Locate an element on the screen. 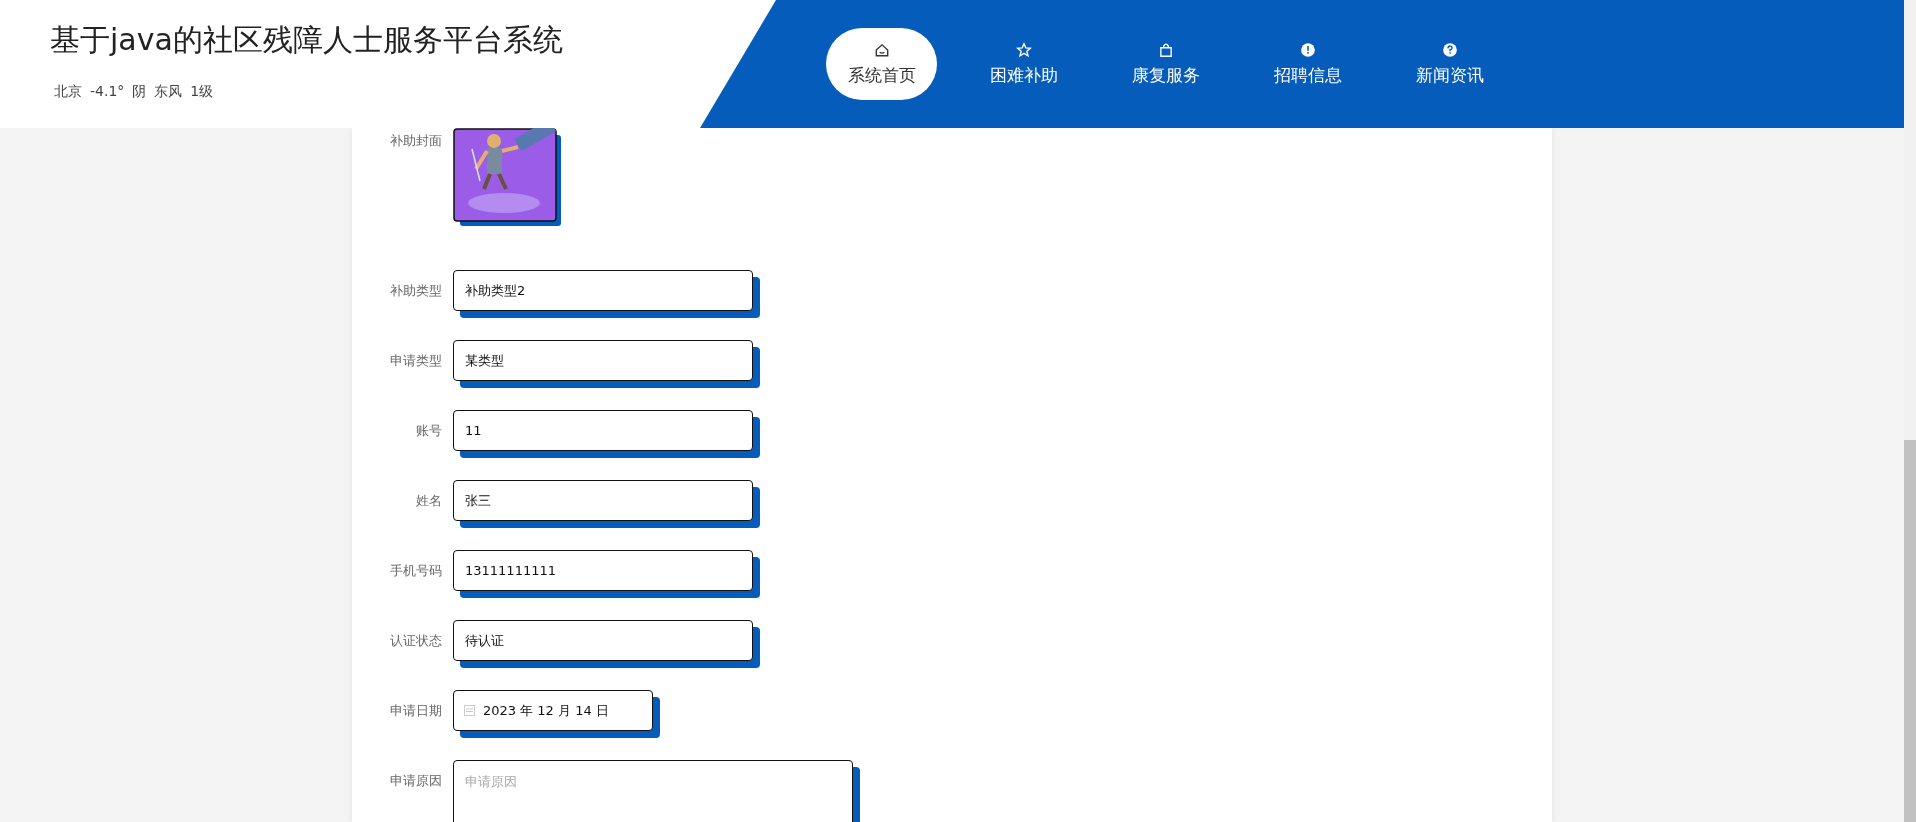 This screenshot has width=1916, height=822. scrollbar-thumb is located at coordinates (1910, 631).